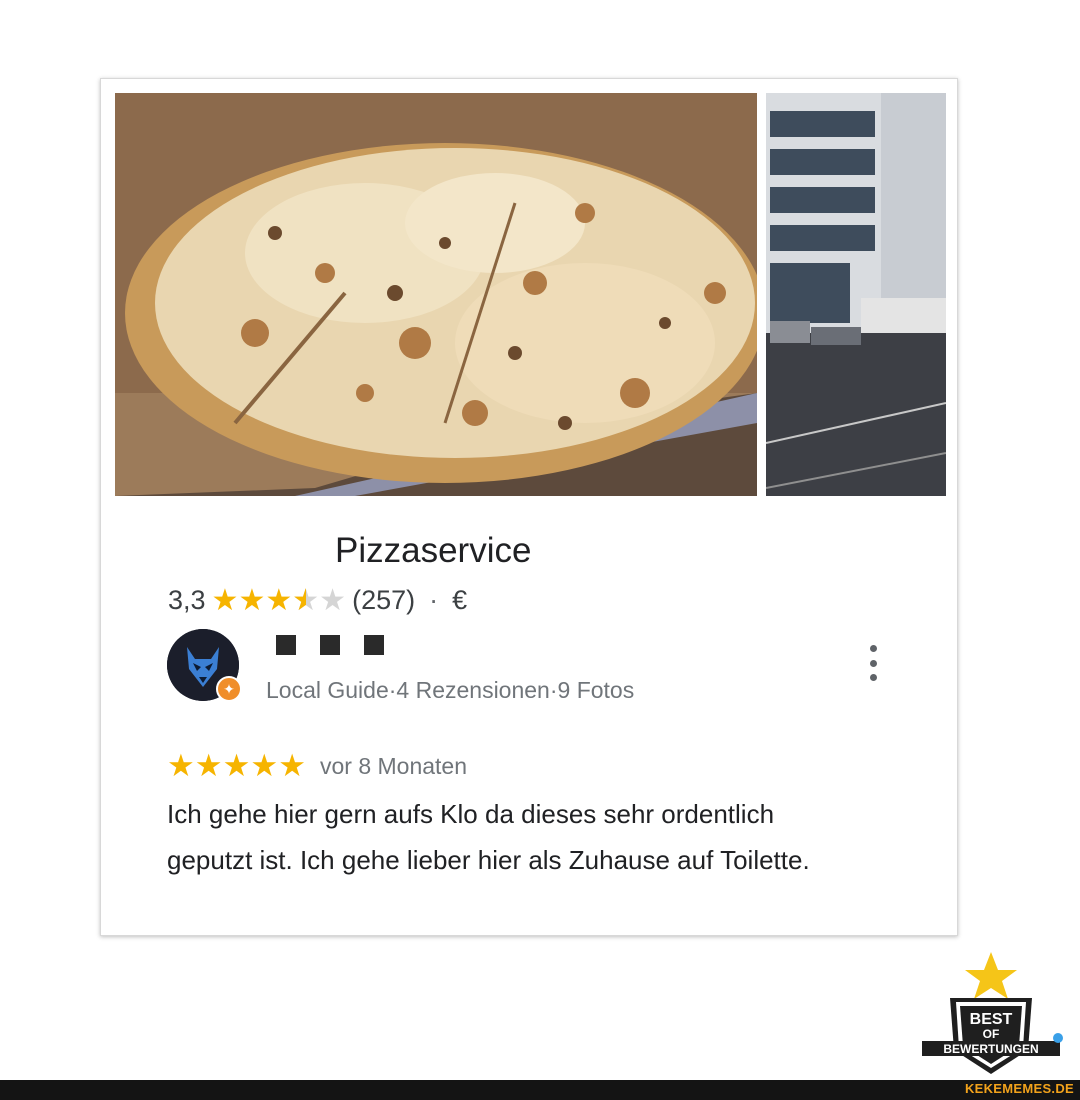 The height and width of the screenshot is (1100, 1080). What do you see at coordinates (460, 600) in the screenshot?
I see `price-level: €` at bounding box center [460, 600].